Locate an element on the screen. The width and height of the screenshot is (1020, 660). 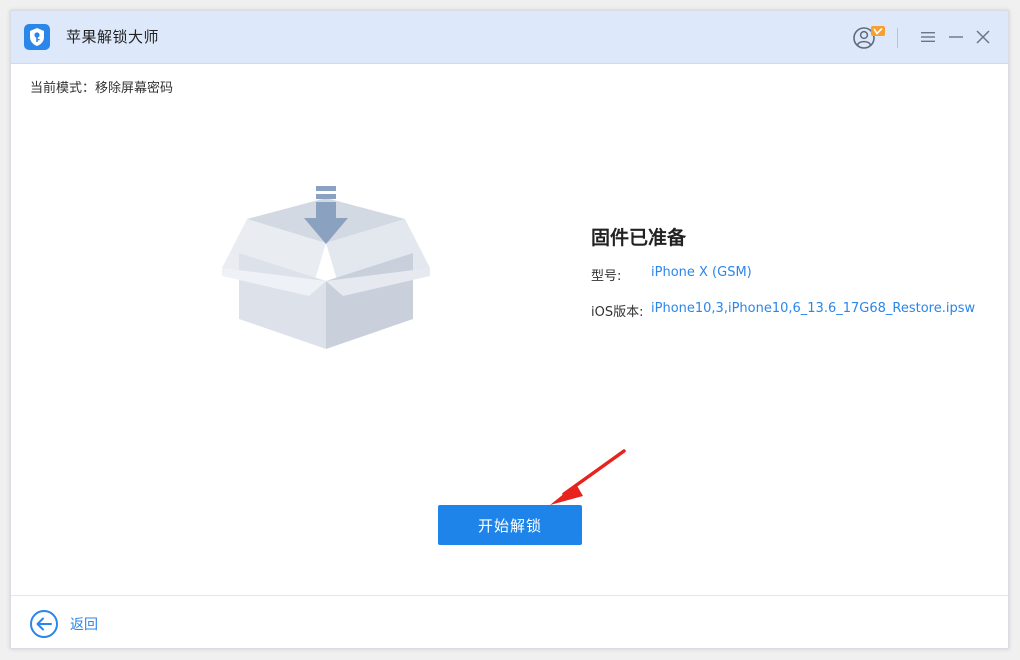
start-unlock-button: 开始解锁 is located at coordinates (510, 525).